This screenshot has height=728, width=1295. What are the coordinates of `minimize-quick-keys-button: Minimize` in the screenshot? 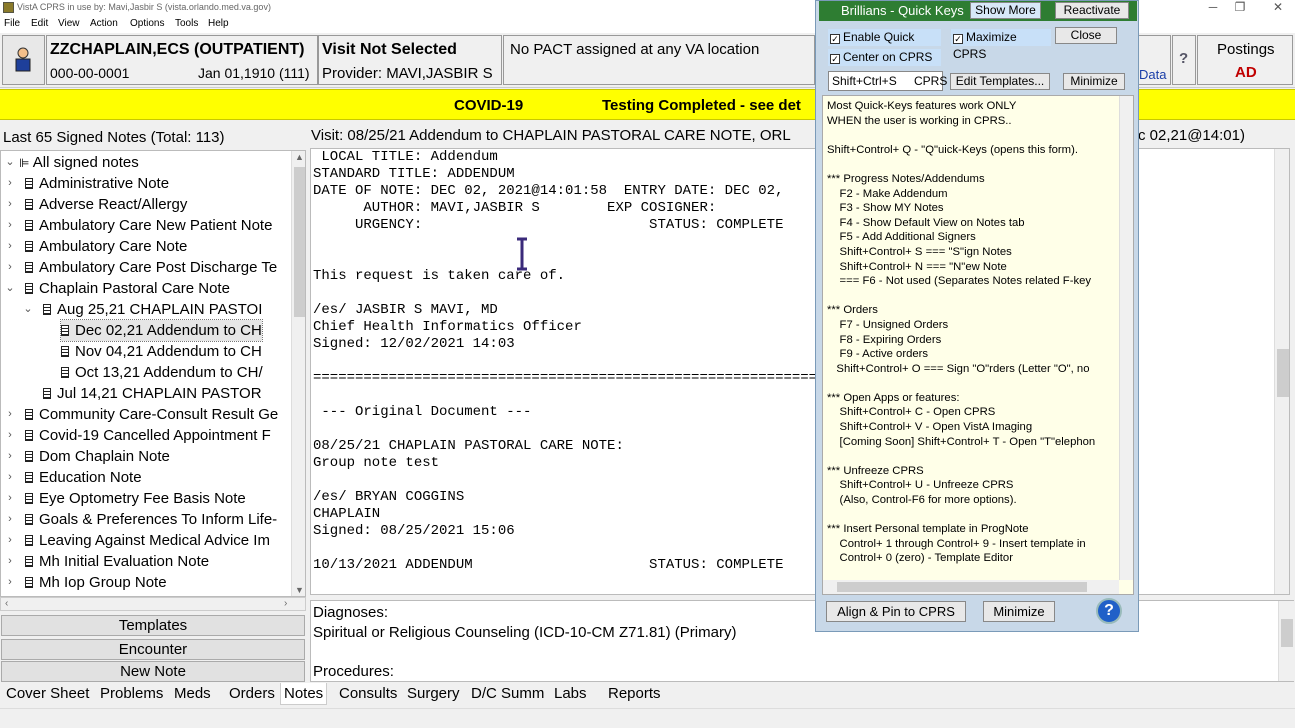 It's located at (1094, 81).